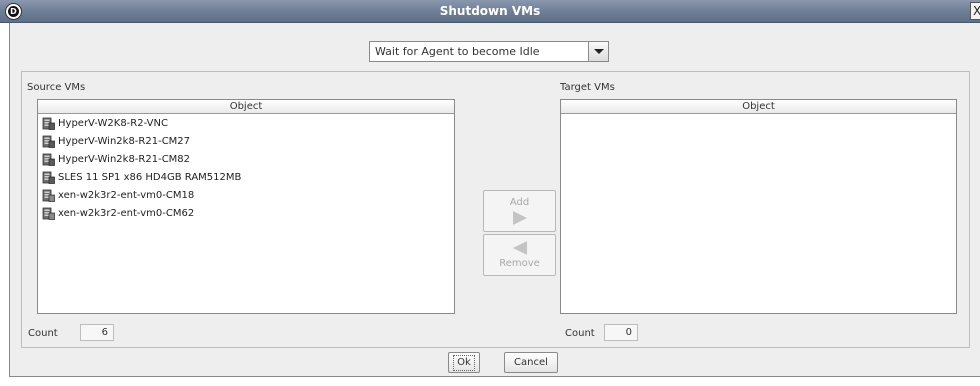 The height and width of the screenshot is (386, 980). Describe the element at coordinates (519, 248) in the screenshot. I see `arrow-left-icon` at that location.